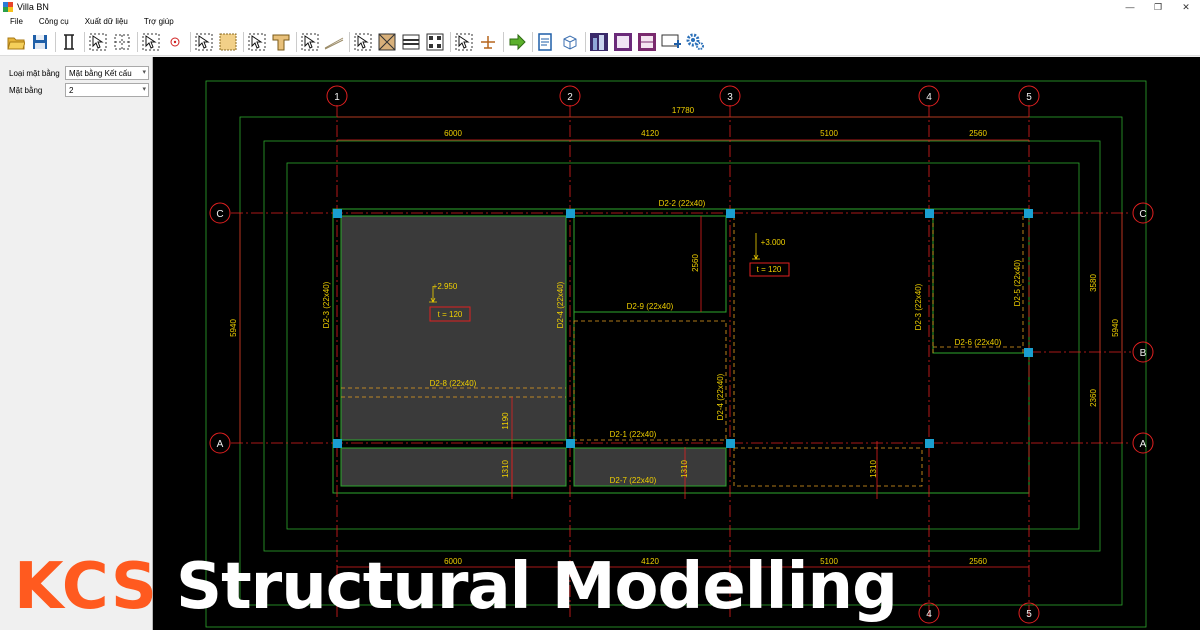 The width and height of the screenshot is (1200, 630). Describe the element at coordinates (326, 304) in the screenshot. I see `beam-d2-3-left: D2-3 (22x40)` at that location.